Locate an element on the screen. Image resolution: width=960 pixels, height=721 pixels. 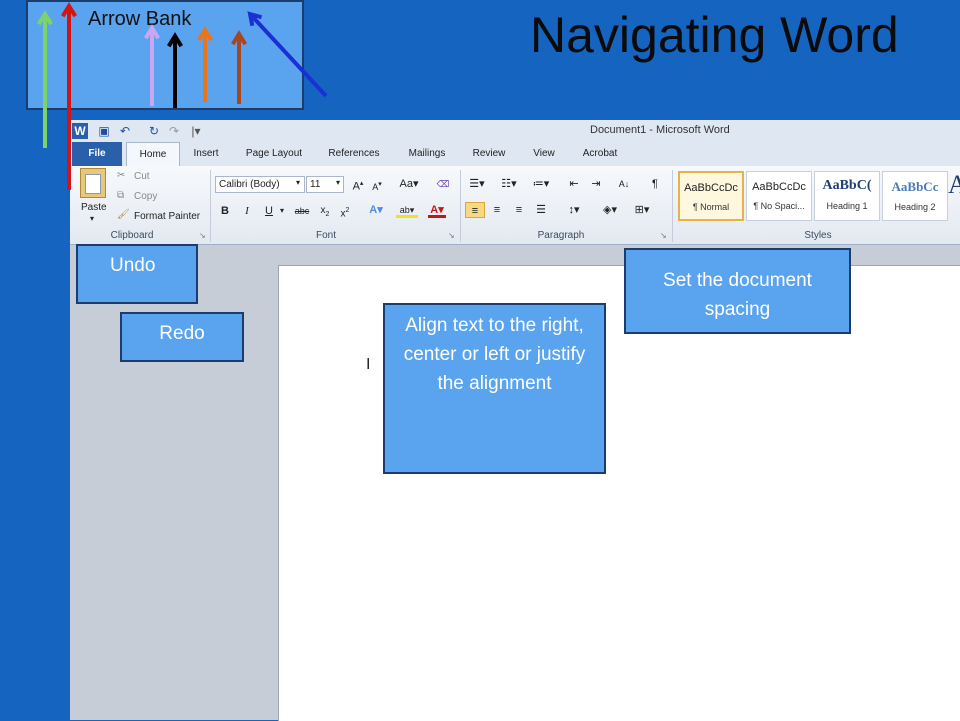
show-hide-icon: ¶ is located at coordinates (655, 184).